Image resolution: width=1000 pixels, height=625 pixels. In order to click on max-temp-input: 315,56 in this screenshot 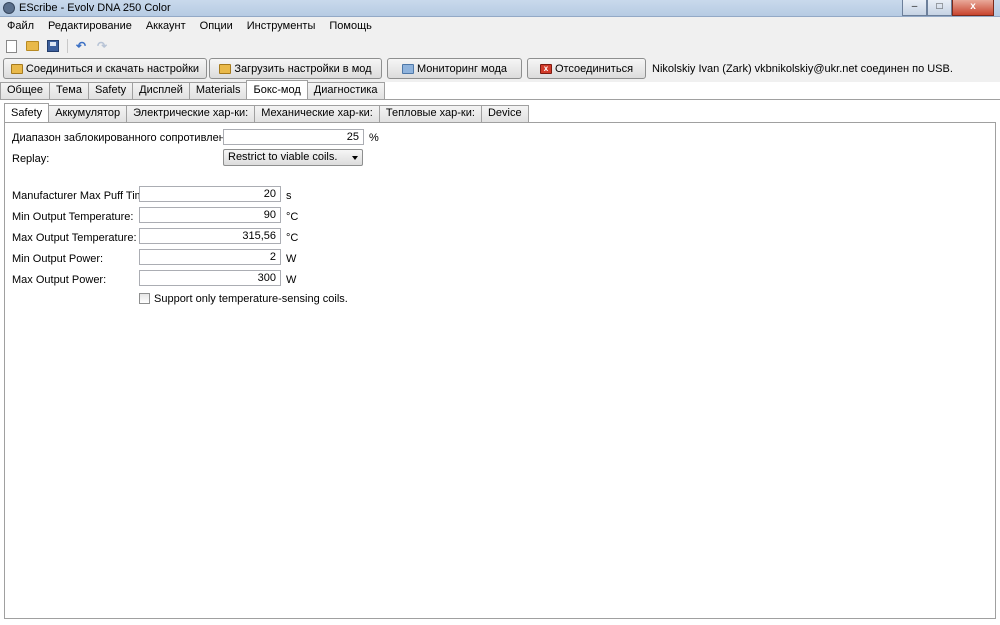, I will do `click(210, 236)`.